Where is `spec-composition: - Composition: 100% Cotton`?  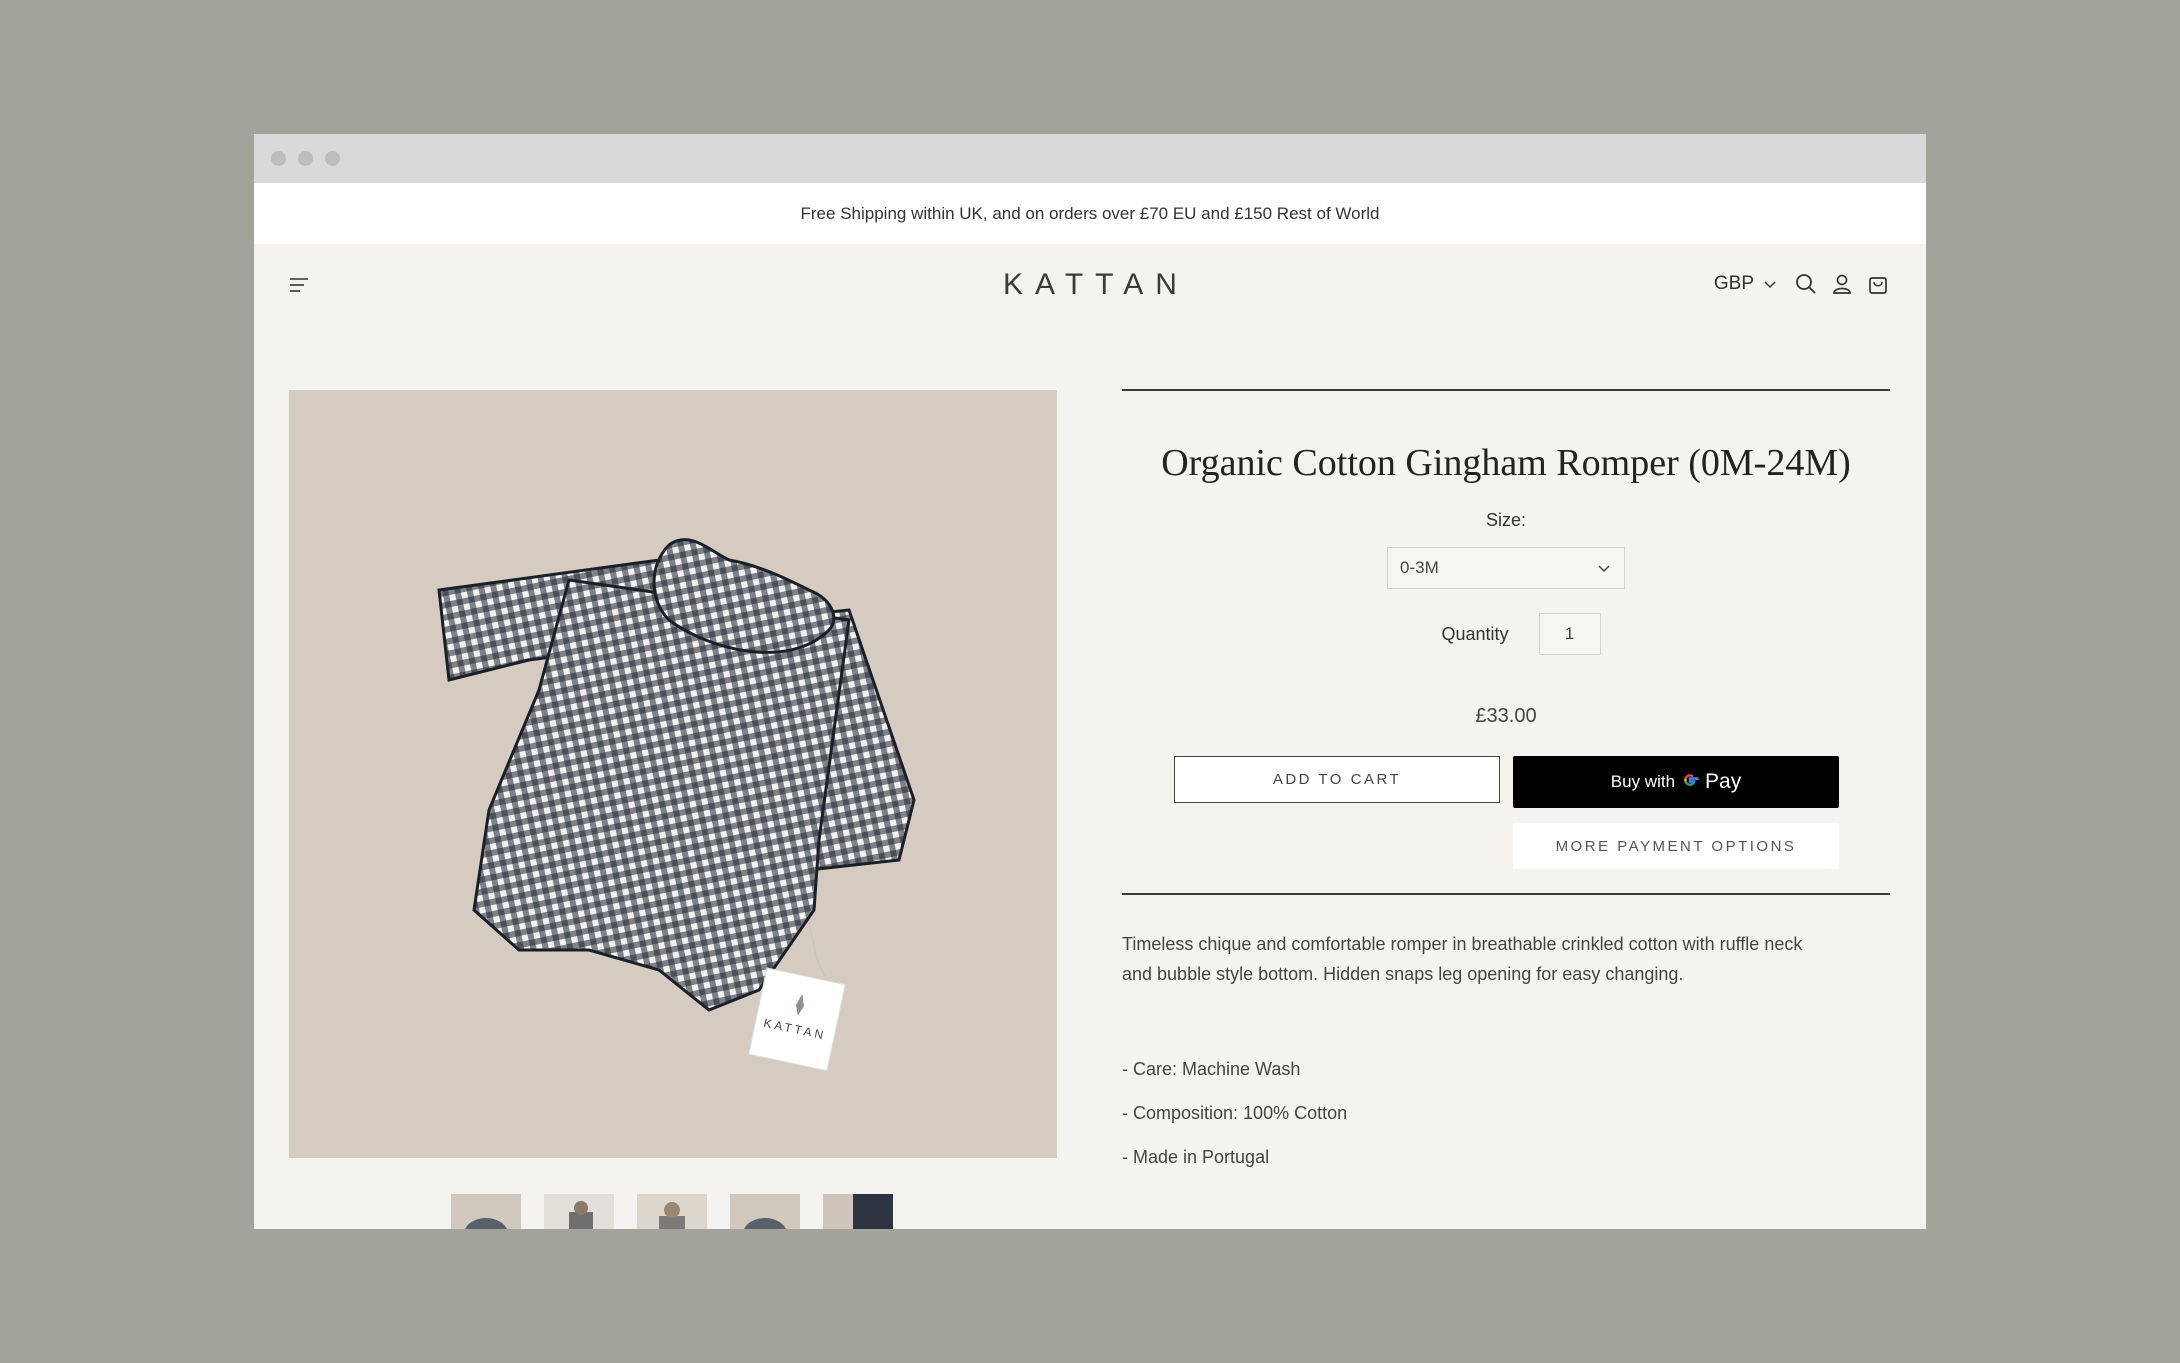
spec-composition: - Composition: 100% Cotton is located at coordinates (1235, 1113).